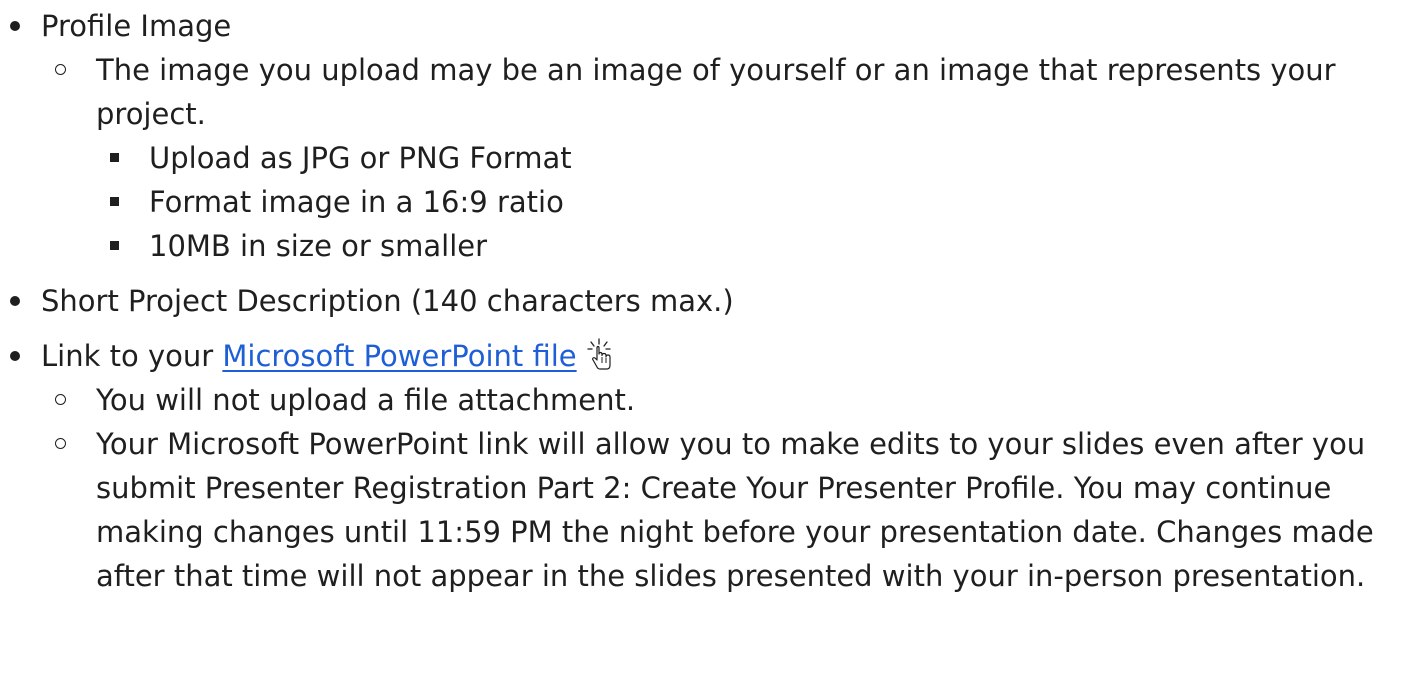 This screenshot has height=700, width=1422. What do you see at coordinates (766, 158) in the screenshot?
I see `list-item-format: Upload as JPG or PNG Format` at bounding box center [766, 158].